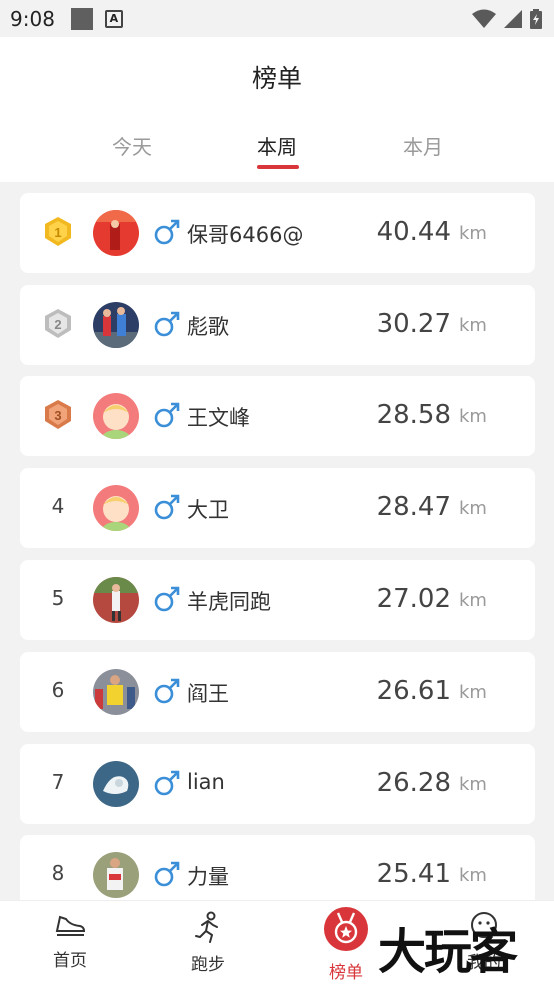 Image resolution: width=554 pixels, height=986 pixels. I want to click on runner-name: 彪歌, so click(208, 327).